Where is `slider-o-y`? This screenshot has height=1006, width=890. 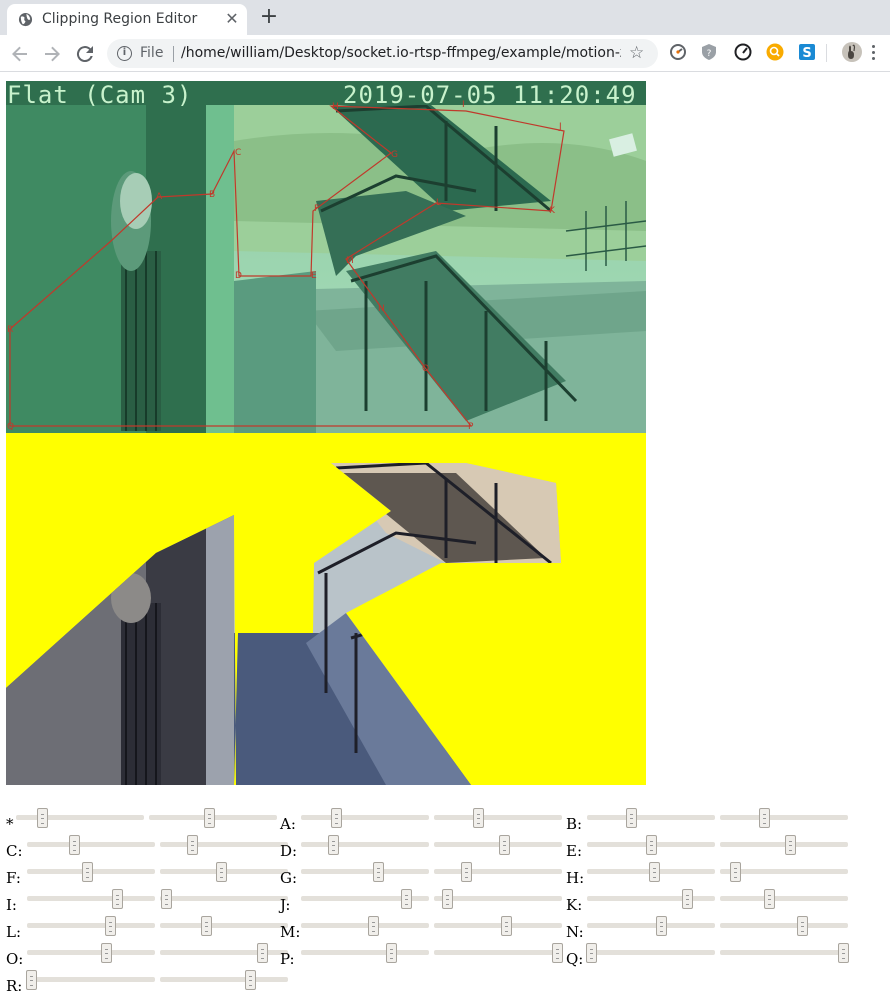 slider-o-y is located at coordinates (224, 953).